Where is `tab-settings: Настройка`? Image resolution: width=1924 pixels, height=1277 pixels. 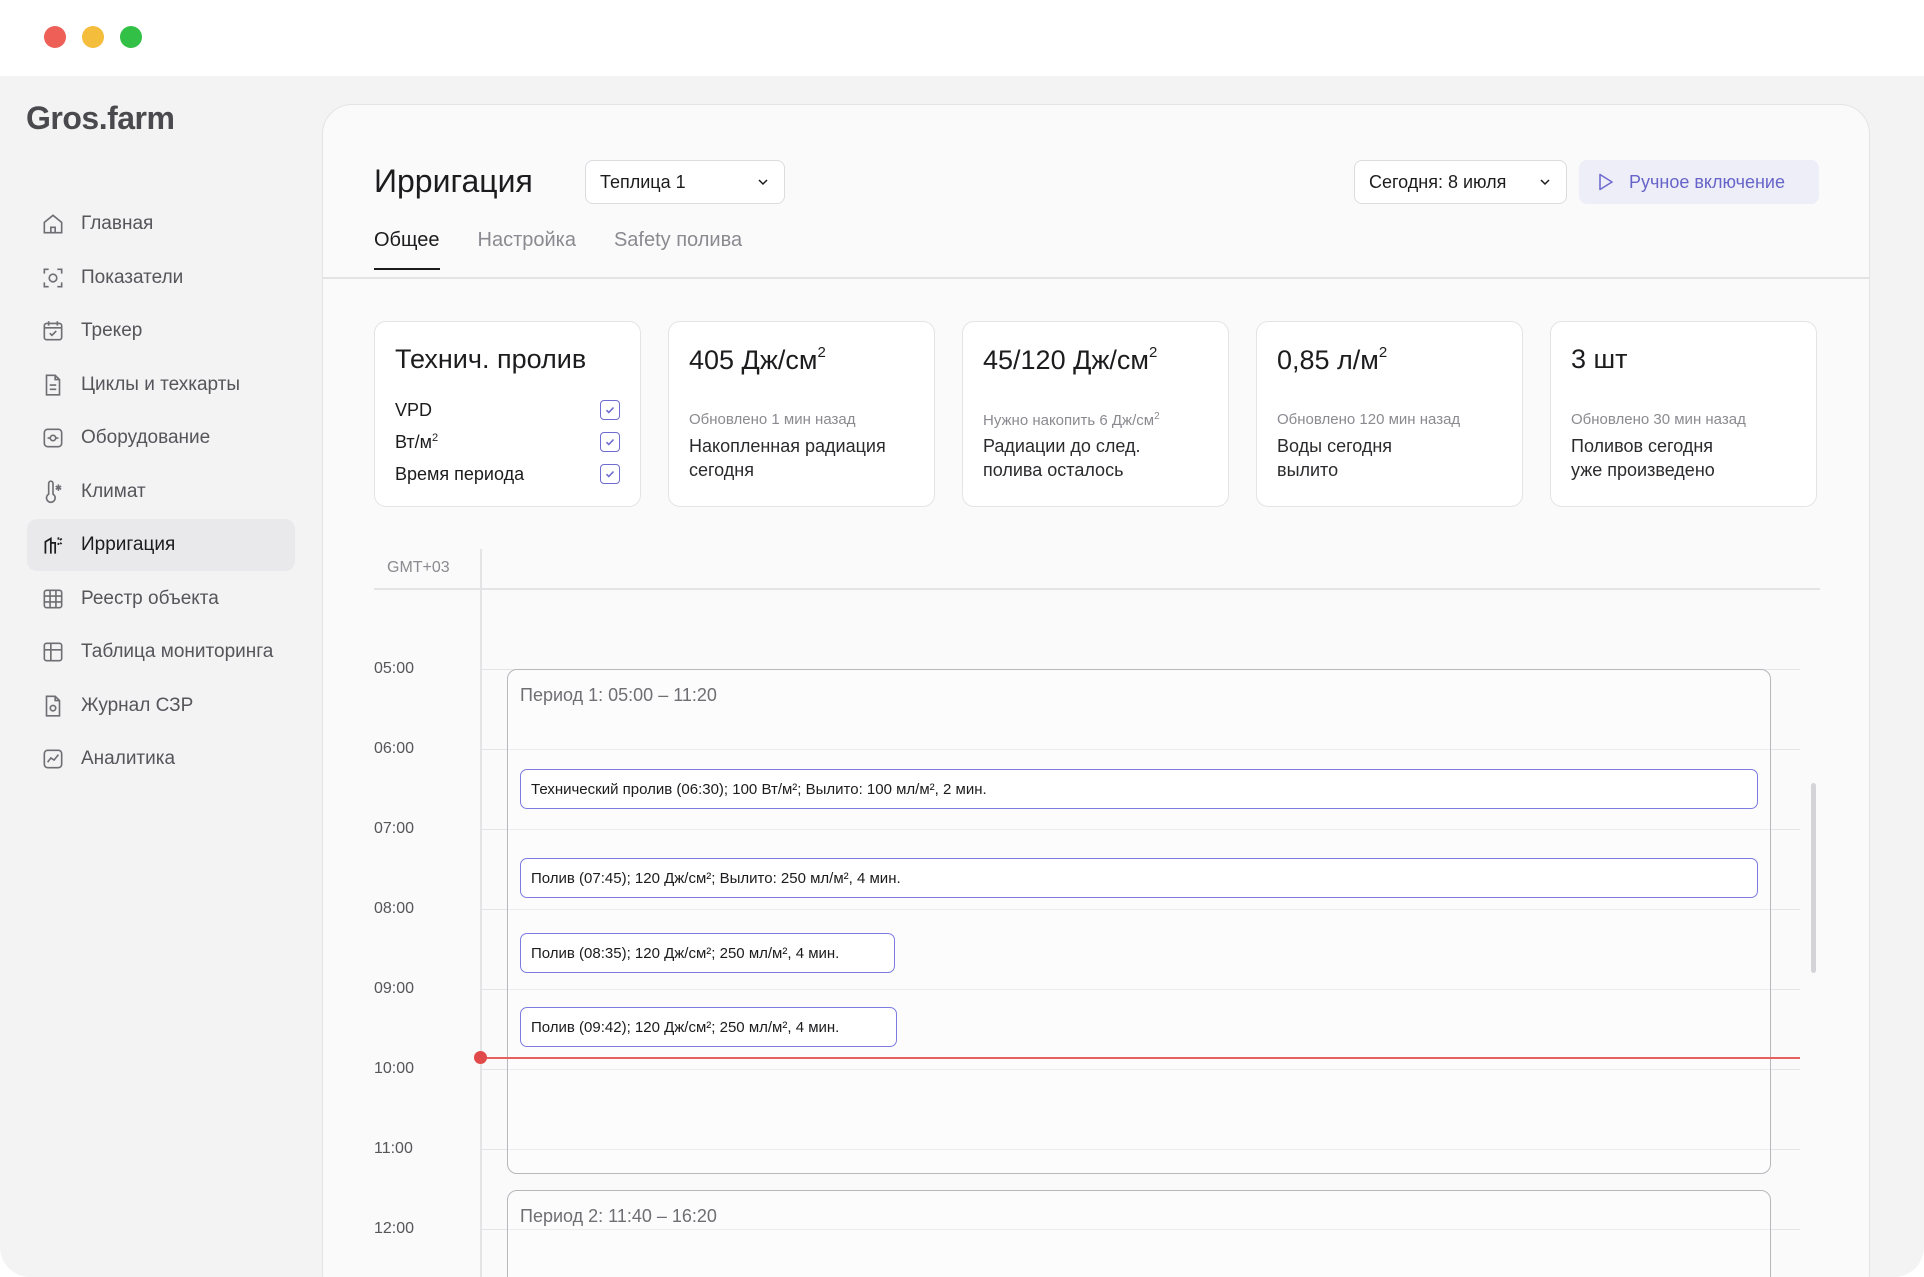 tab-settings: Настройка is located at coordinates (527, 249).